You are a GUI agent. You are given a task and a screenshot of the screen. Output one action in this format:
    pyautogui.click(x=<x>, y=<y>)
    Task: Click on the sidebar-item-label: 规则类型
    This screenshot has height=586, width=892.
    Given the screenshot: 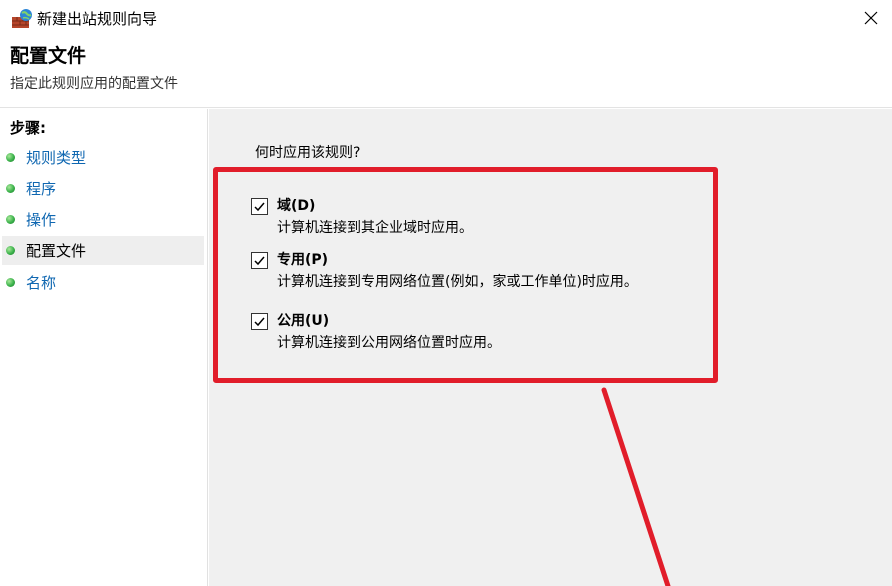 What is the action you would take?
    pyautogui.click(x=56, y=158)
    